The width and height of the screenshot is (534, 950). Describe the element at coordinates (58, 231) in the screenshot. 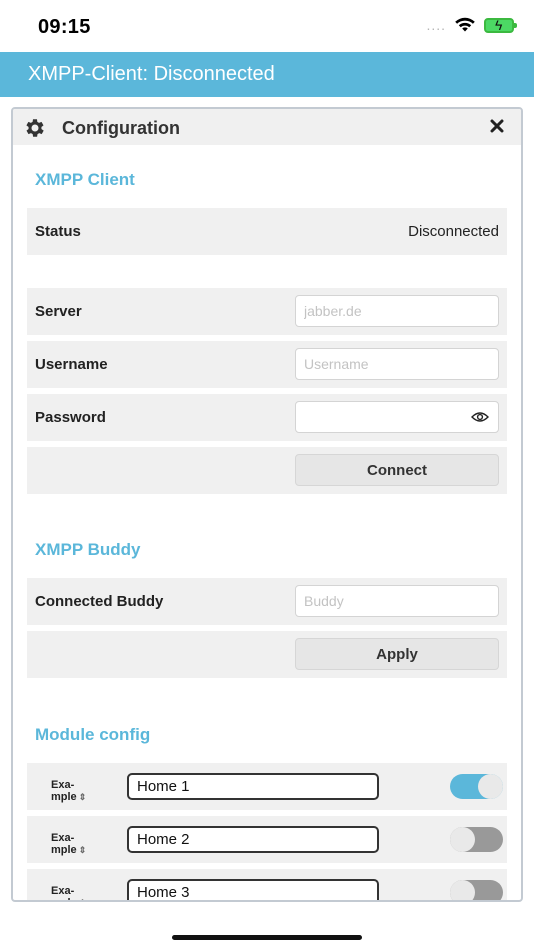

I see `status-label: Status` at that location.